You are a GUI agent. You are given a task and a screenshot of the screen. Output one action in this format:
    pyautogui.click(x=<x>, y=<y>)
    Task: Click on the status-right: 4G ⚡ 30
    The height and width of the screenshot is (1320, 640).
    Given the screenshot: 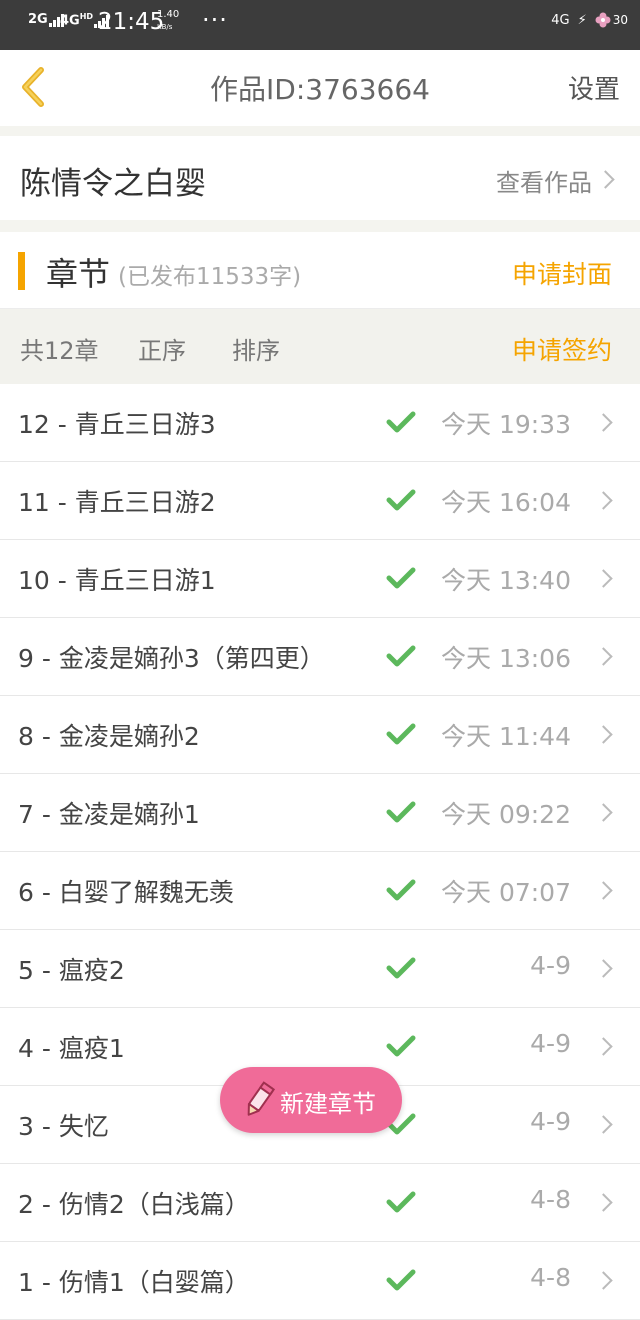 What is the action you would take?
    pyautogui.click(x=589, y=20)
    